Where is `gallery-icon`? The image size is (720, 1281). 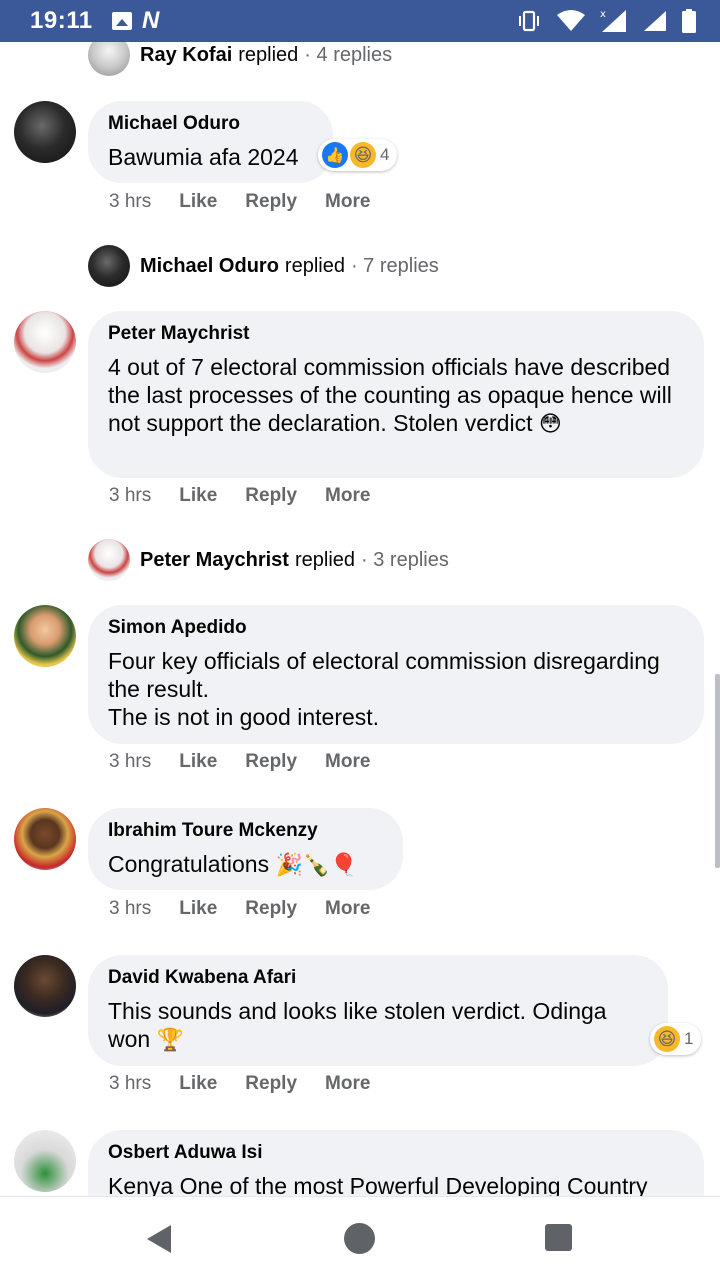
gallery-icon is located at coordinates (122, 21).